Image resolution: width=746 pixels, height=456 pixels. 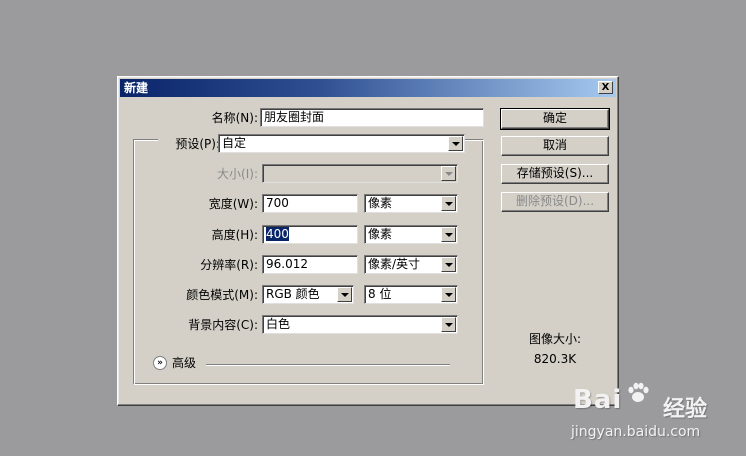 I want to click on background-contents-select: 白色, so click(x=360, y=324).